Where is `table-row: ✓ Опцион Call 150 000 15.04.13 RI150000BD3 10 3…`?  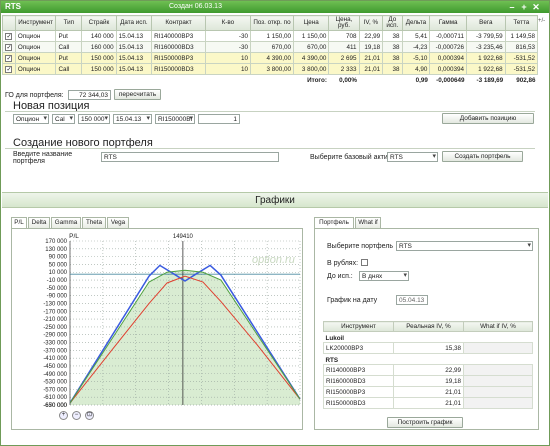 table-row: ✓ Опцион Call 150 000 15.04.13 RI150000BD3 10 3… is located at coordinates (270, 69).